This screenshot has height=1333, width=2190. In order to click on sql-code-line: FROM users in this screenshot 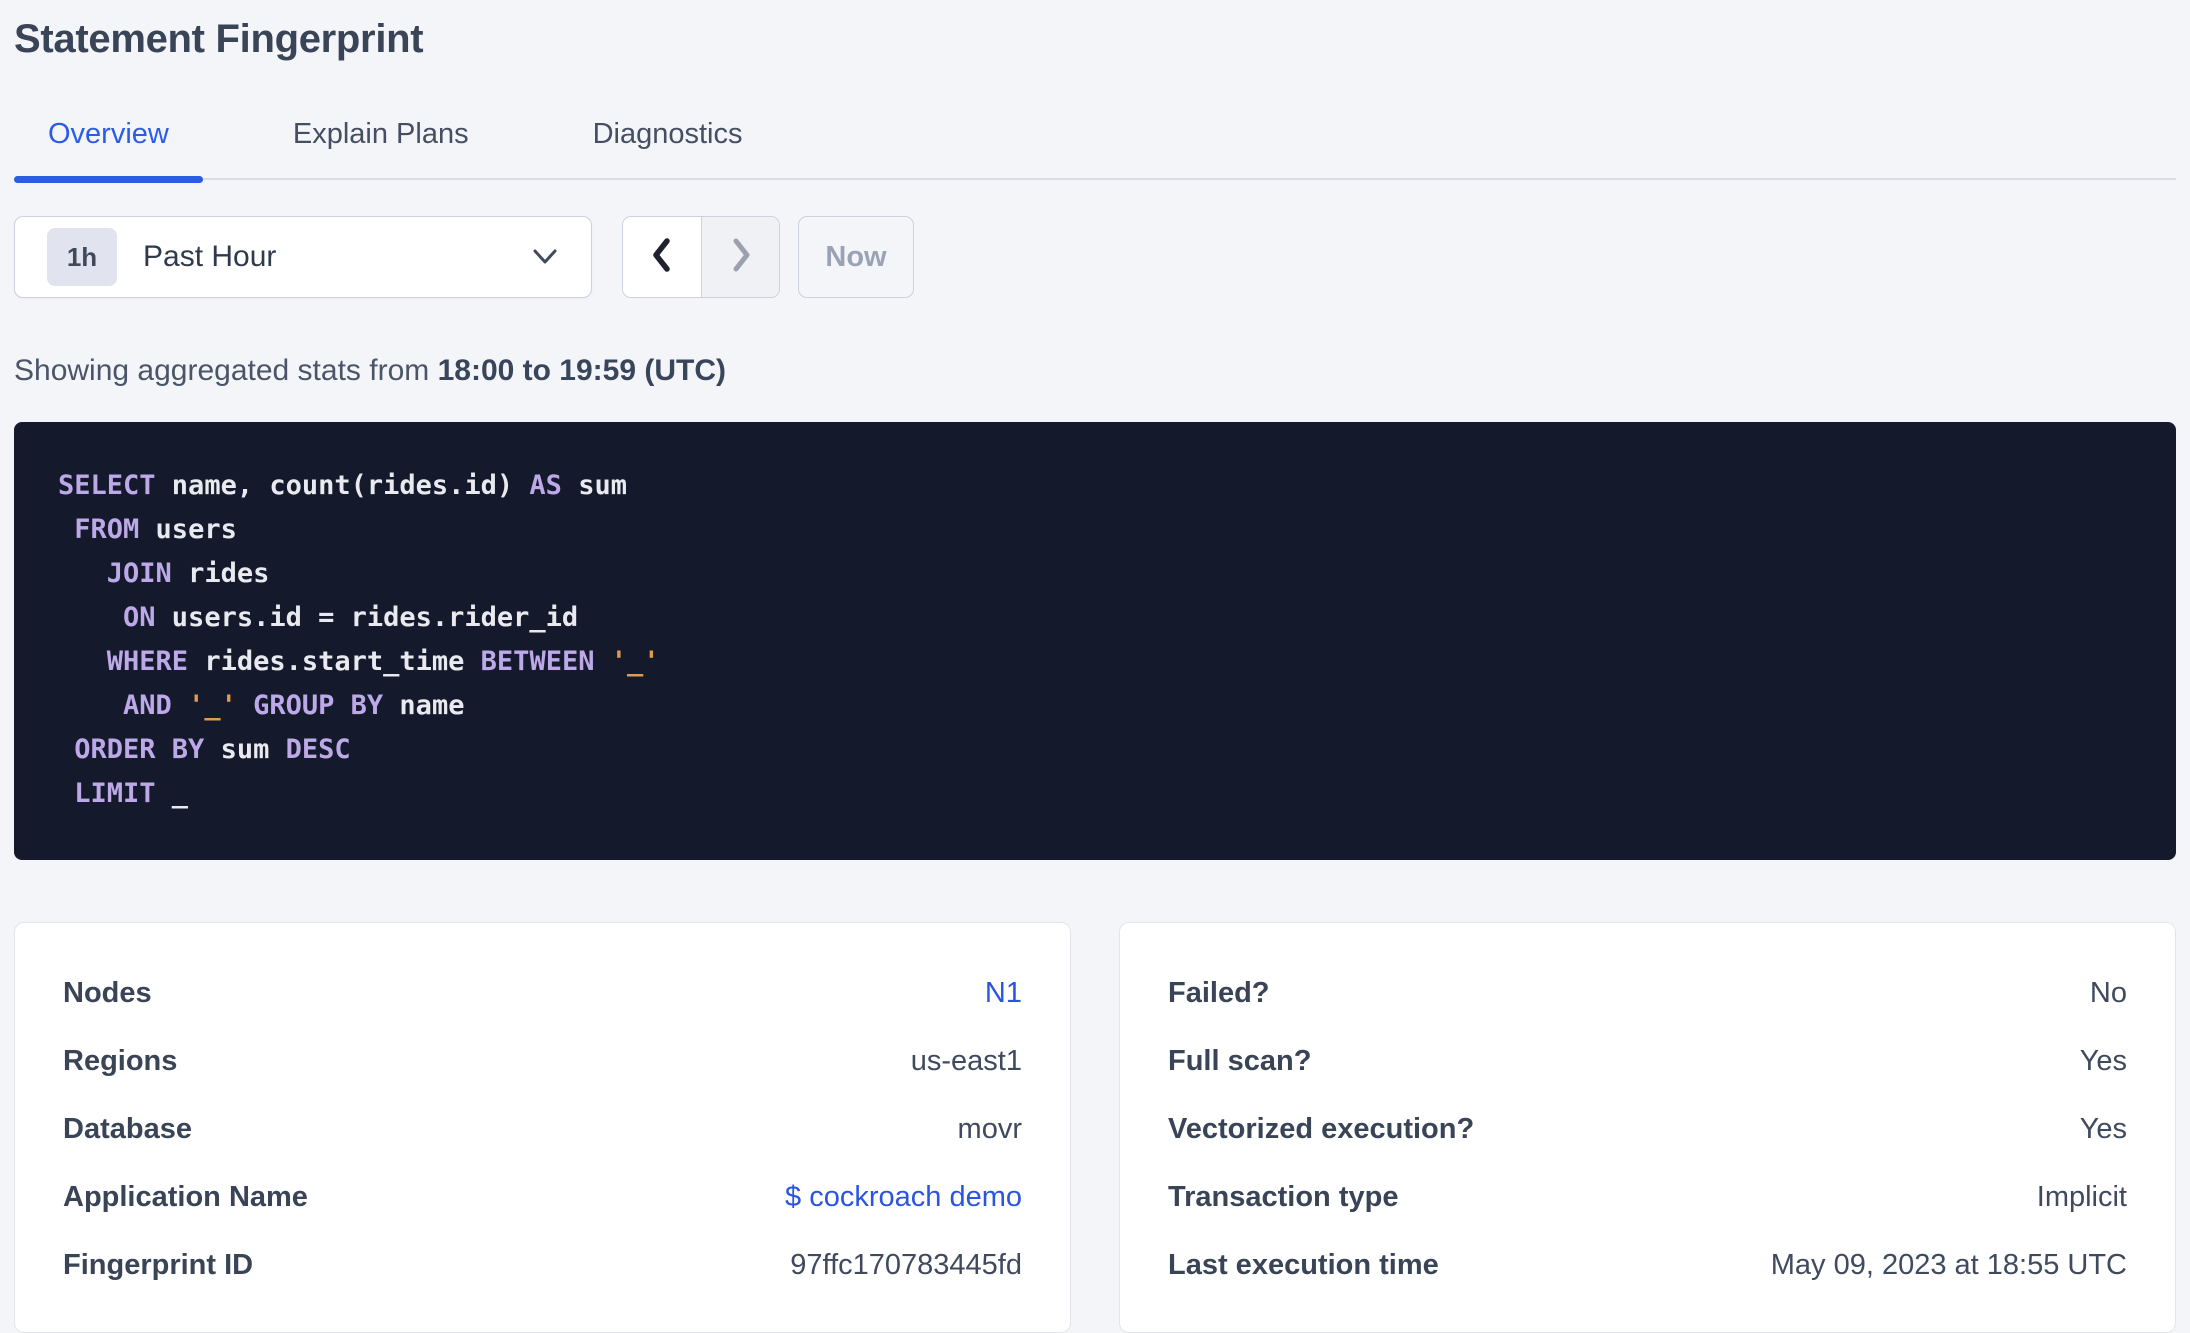, I will do `click(155, 529)`.